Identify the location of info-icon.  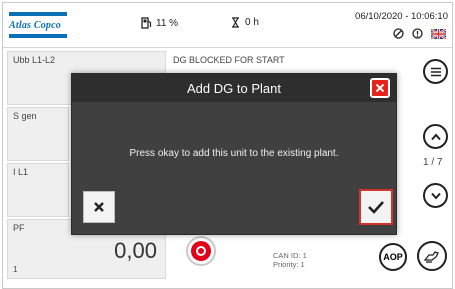
(417, 33).